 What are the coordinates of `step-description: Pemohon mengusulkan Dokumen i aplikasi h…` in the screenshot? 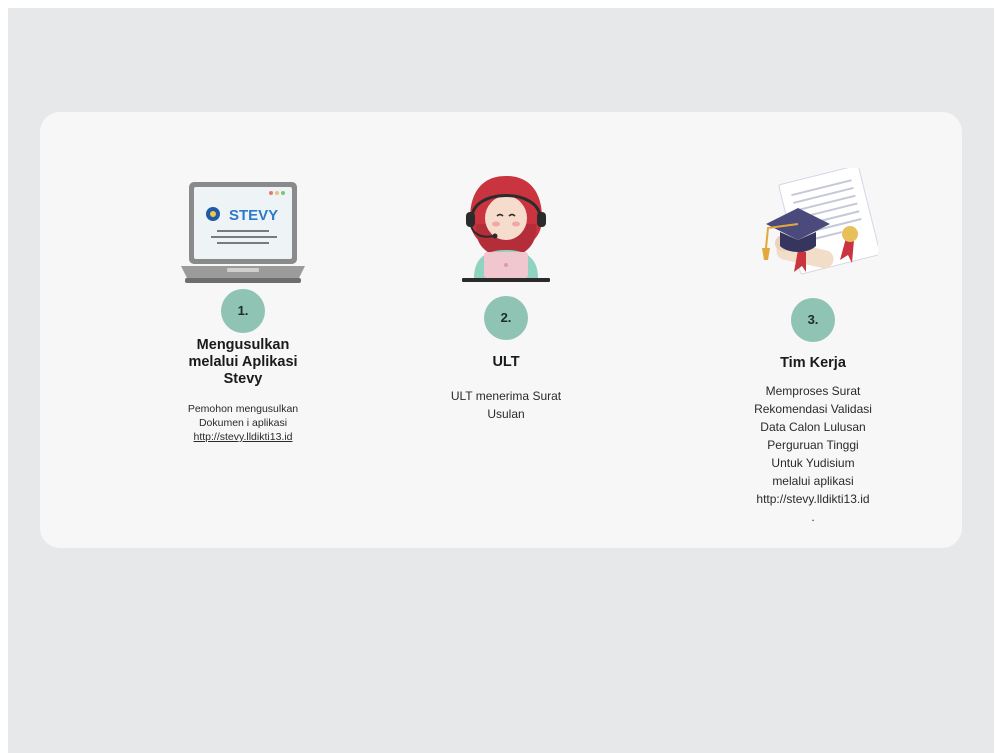 It's located at (243, 423).